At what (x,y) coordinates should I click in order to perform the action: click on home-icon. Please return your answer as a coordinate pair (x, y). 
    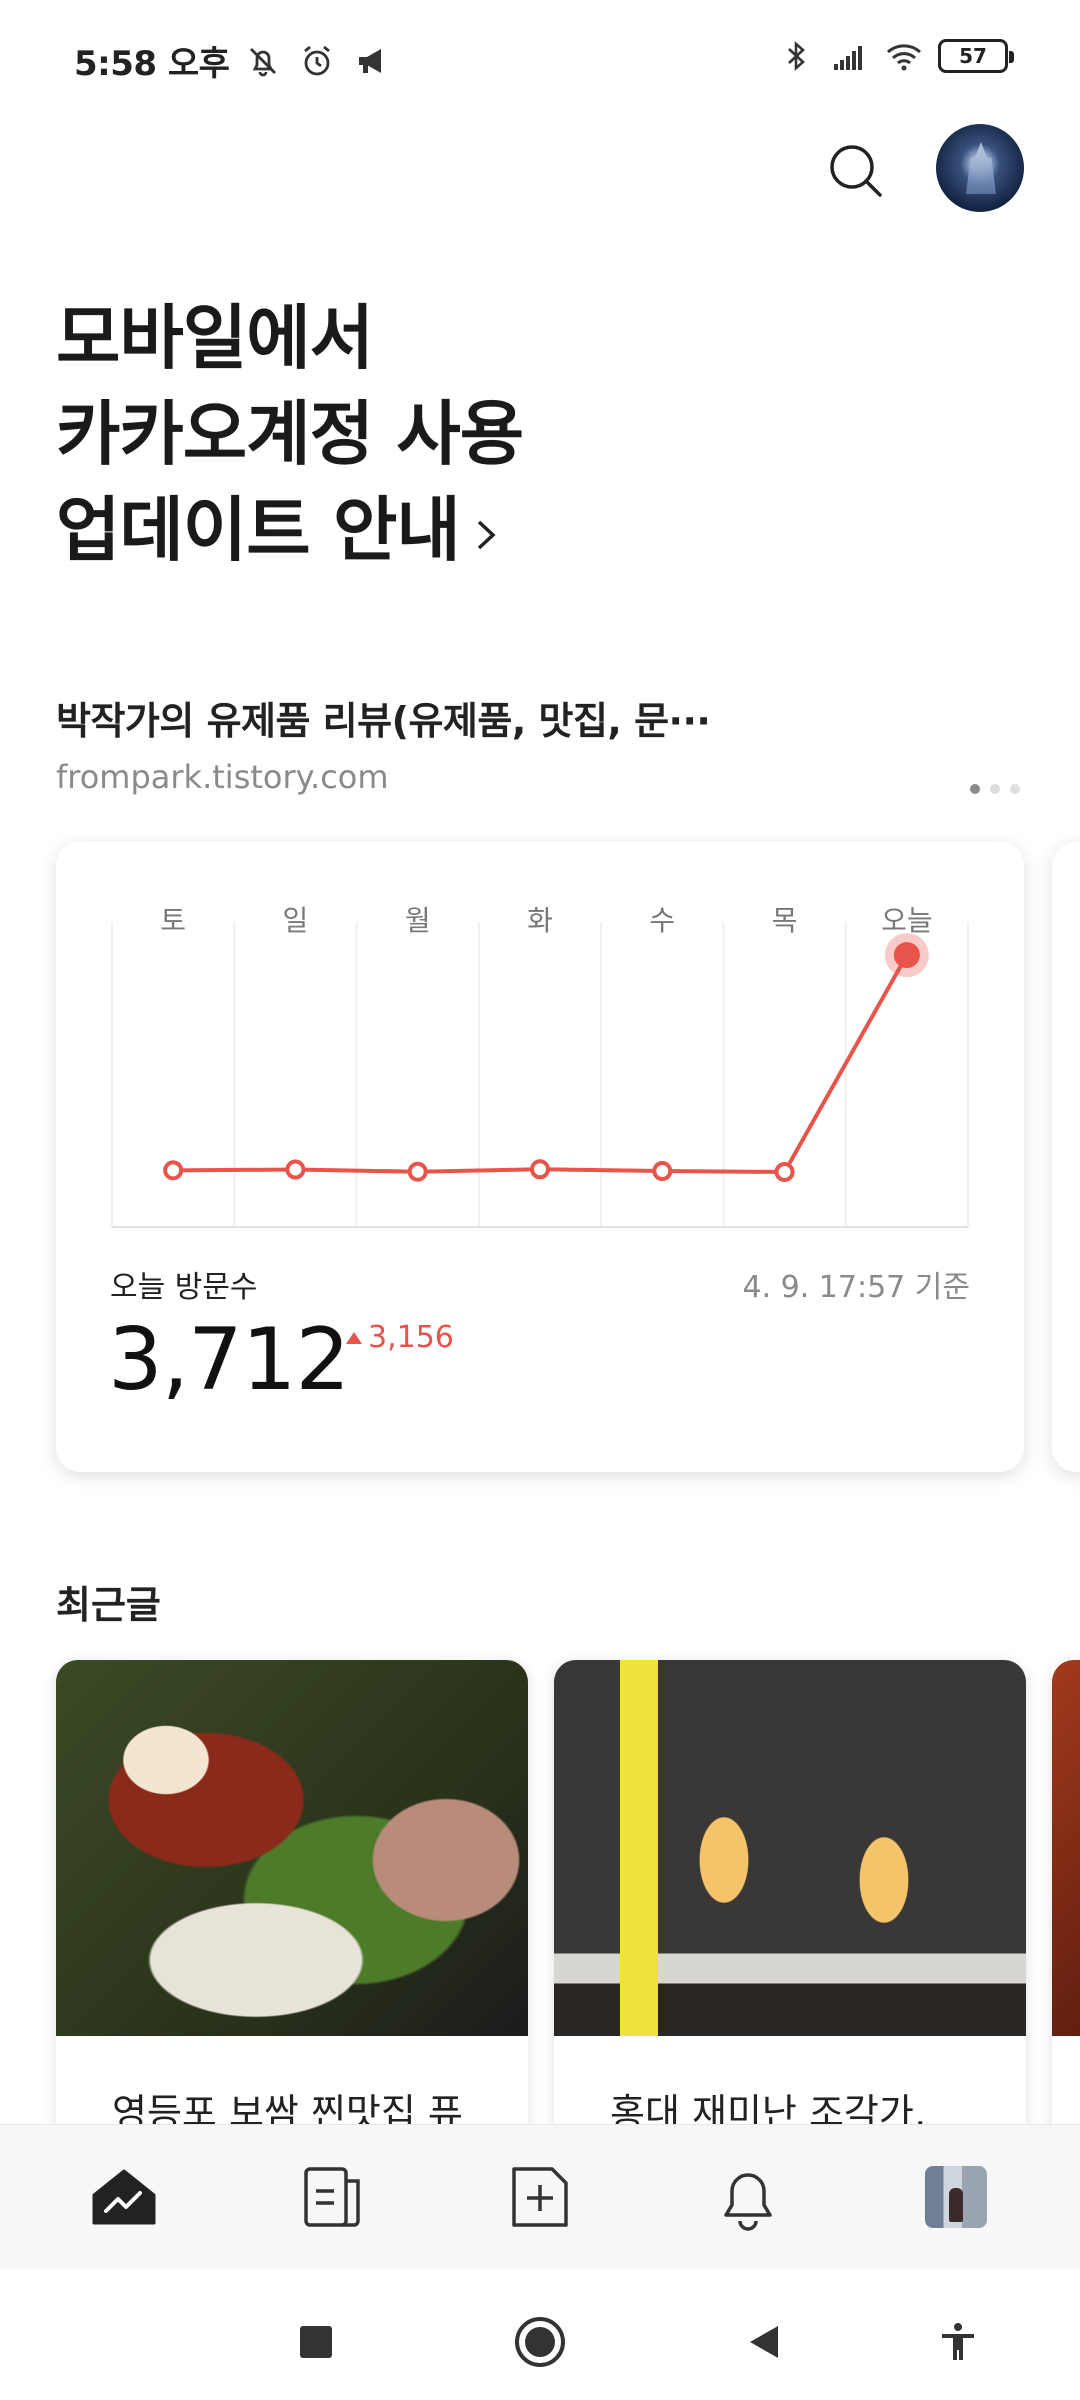
    Looking at the image, I should click on (540, 2342).